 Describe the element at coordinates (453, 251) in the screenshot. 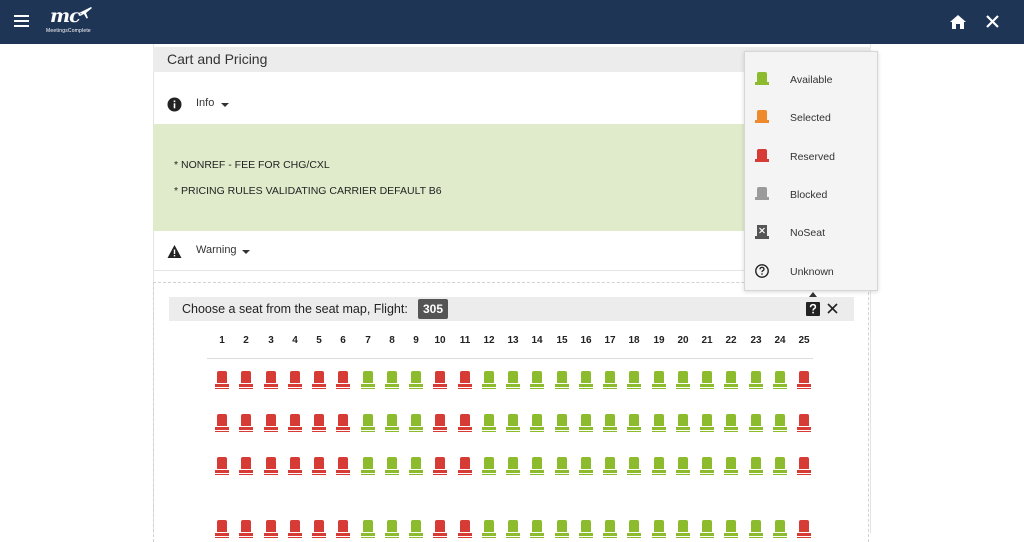

I see `warning-toggle: Warning` at that location.